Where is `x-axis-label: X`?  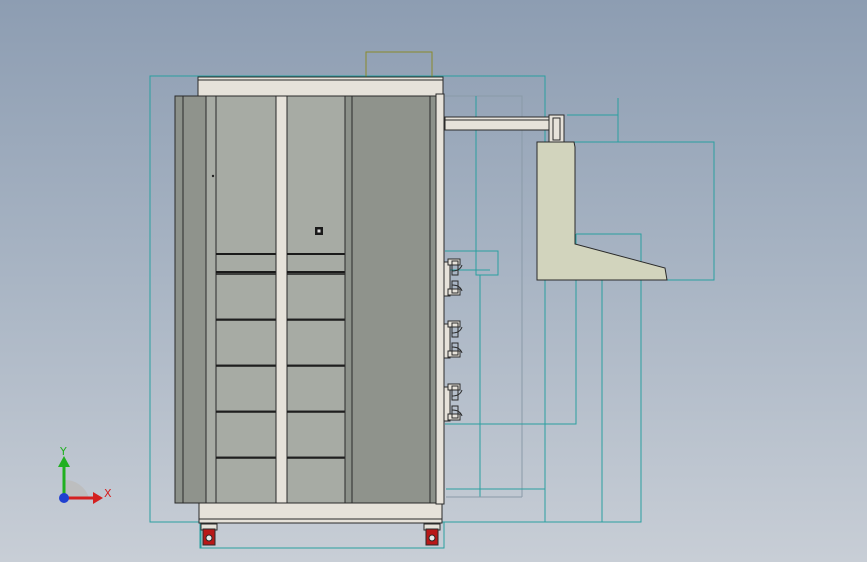
x-axis-label: X is located at coordinates (108, 493).